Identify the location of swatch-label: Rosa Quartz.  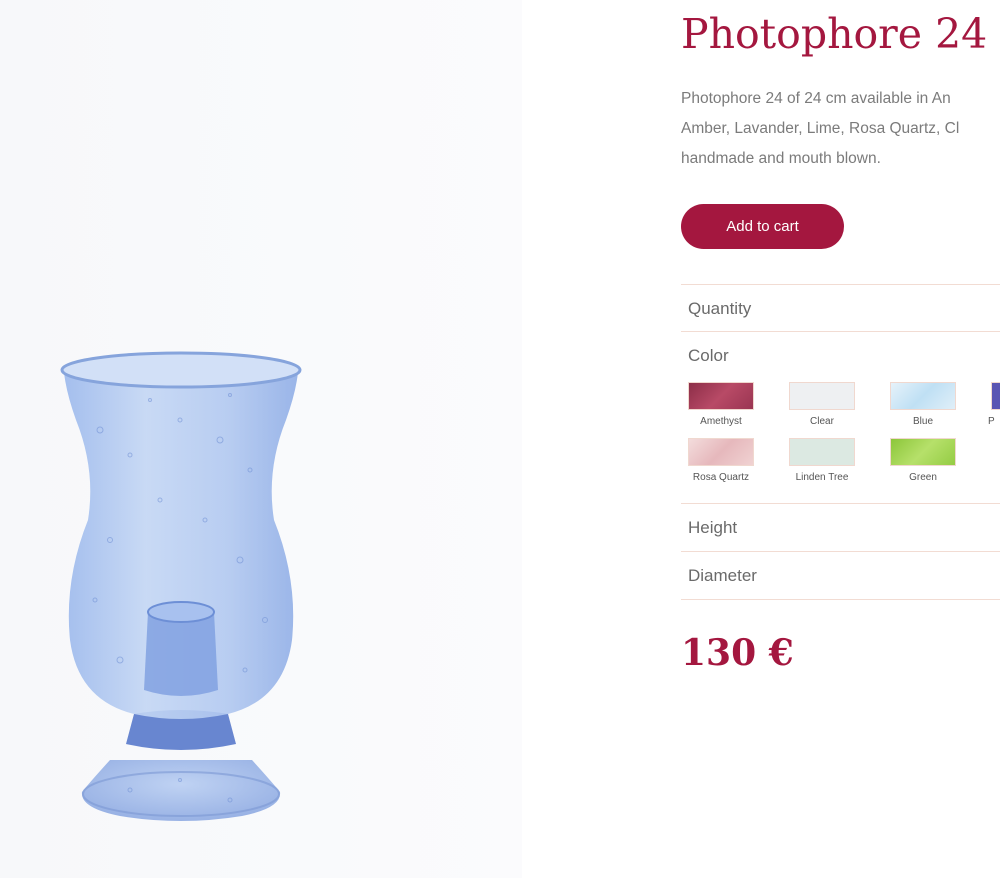
(721, 477).